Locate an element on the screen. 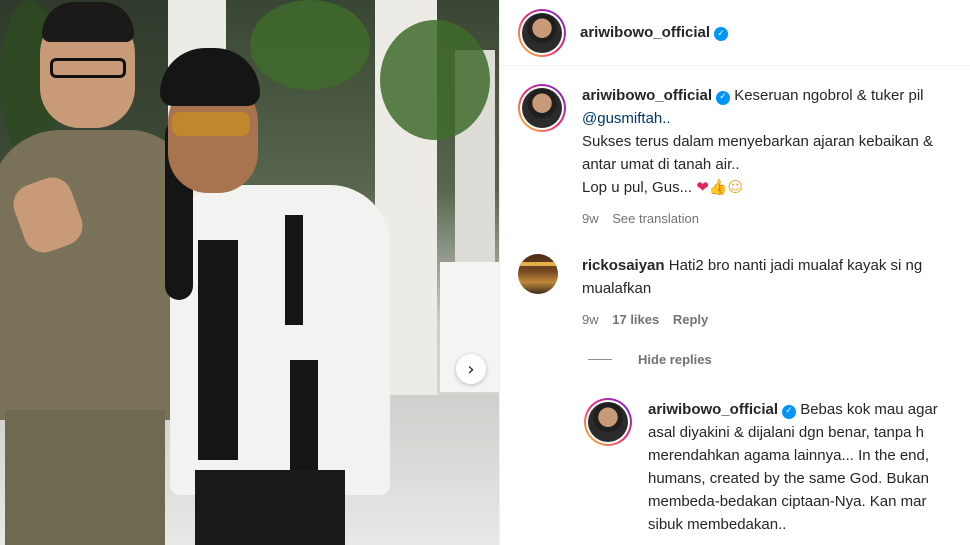 Image resolution: width=970 pixels, height=545 pixels. person-left-pants is located at coordinates (85, 477).